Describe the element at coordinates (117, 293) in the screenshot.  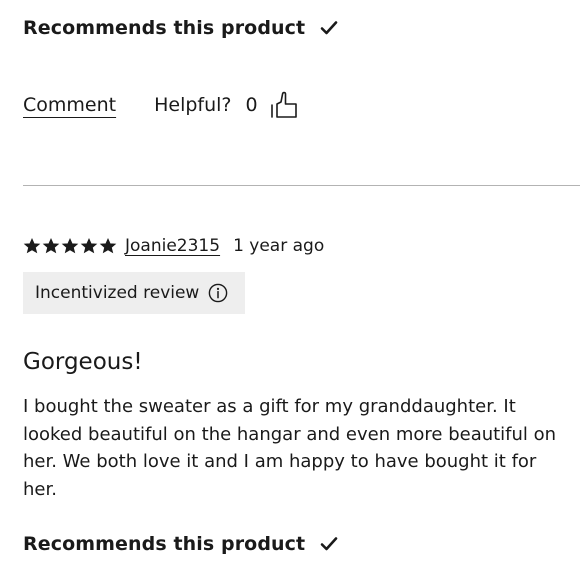
I see `badge-label: Incentivized review` at that location.